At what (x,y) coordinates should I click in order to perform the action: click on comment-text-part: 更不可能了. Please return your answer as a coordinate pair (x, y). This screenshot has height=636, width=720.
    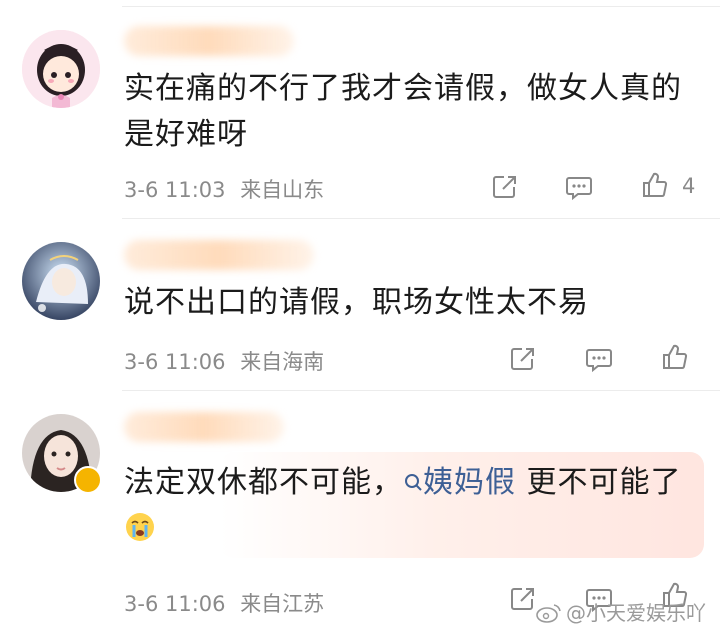
    Looking at the image, I should click on (599, 482).